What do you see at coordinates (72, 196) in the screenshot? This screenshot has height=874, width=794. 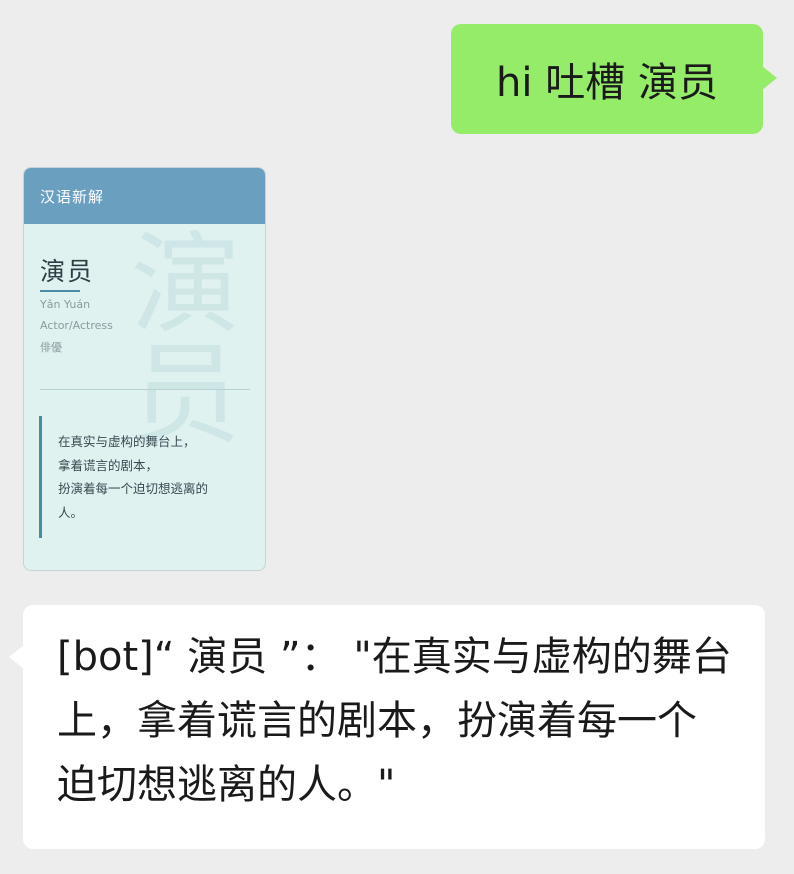 I see `card-header-title: 汉语新解` at bounding box center [72, 196].